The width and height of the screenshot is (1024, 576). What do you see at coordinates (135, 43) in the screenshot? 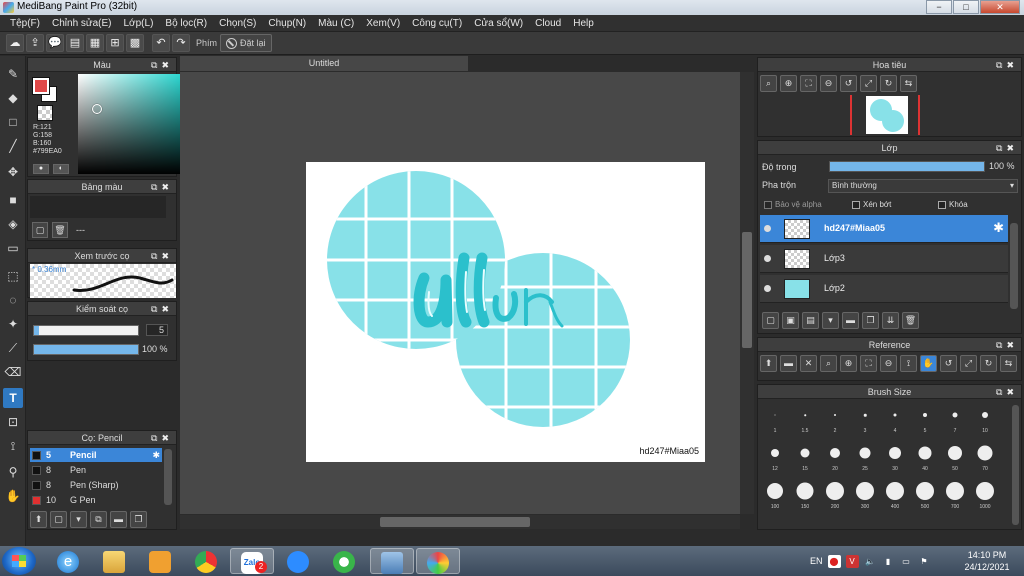
I see `grid-icon: ▩` at bounding box center [135, 43].